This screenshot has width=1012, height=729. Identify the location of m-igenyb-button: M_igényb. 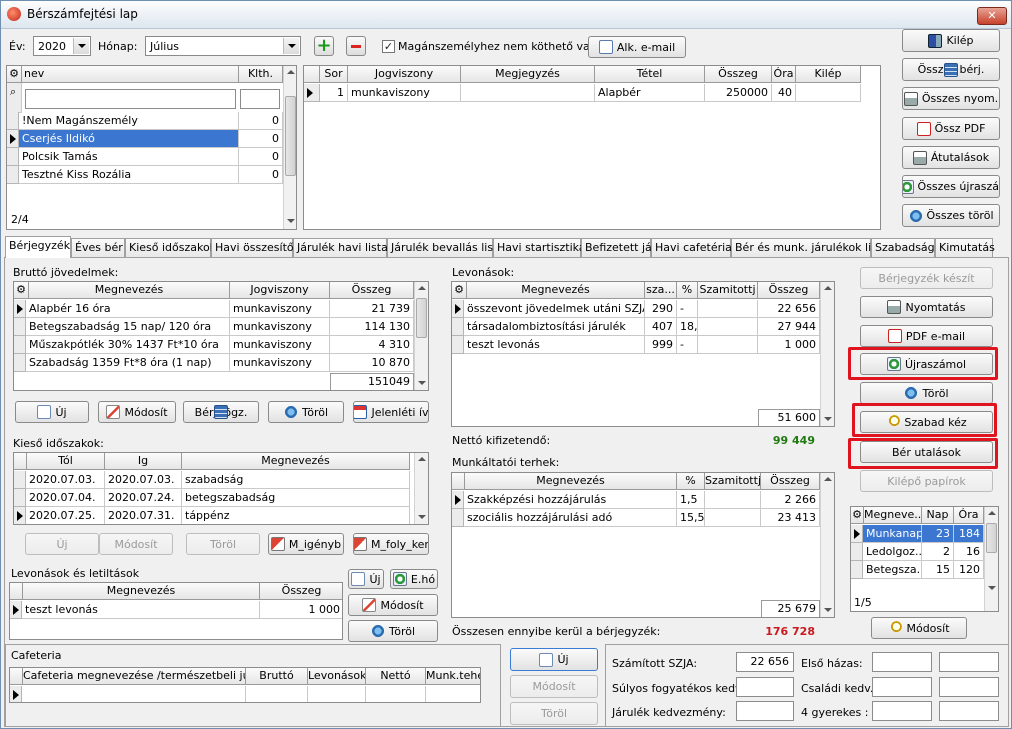
(306, 544).